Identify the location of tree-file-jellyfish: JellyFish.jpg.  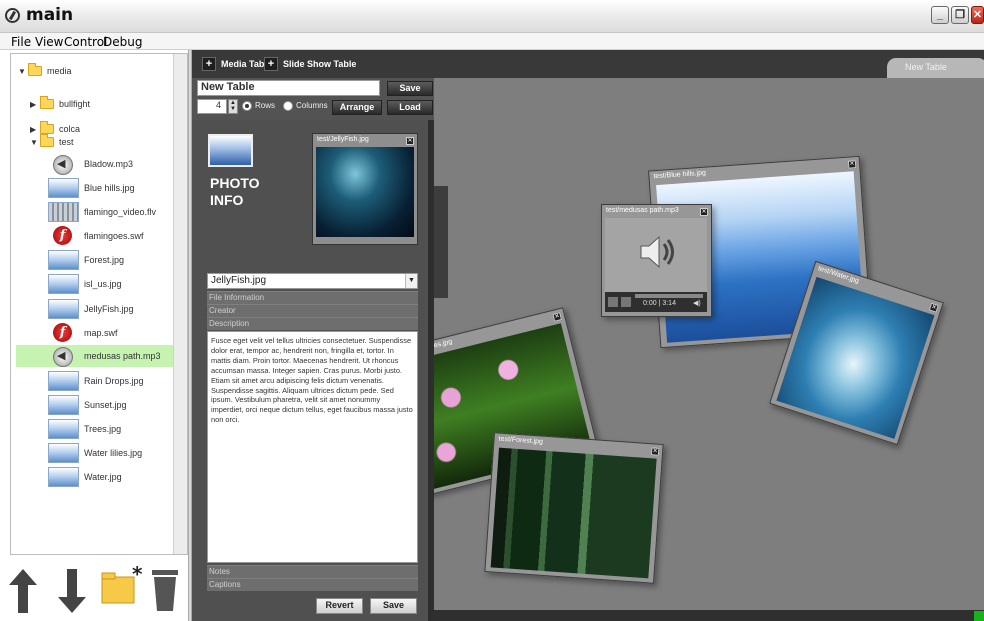
(110, 309).